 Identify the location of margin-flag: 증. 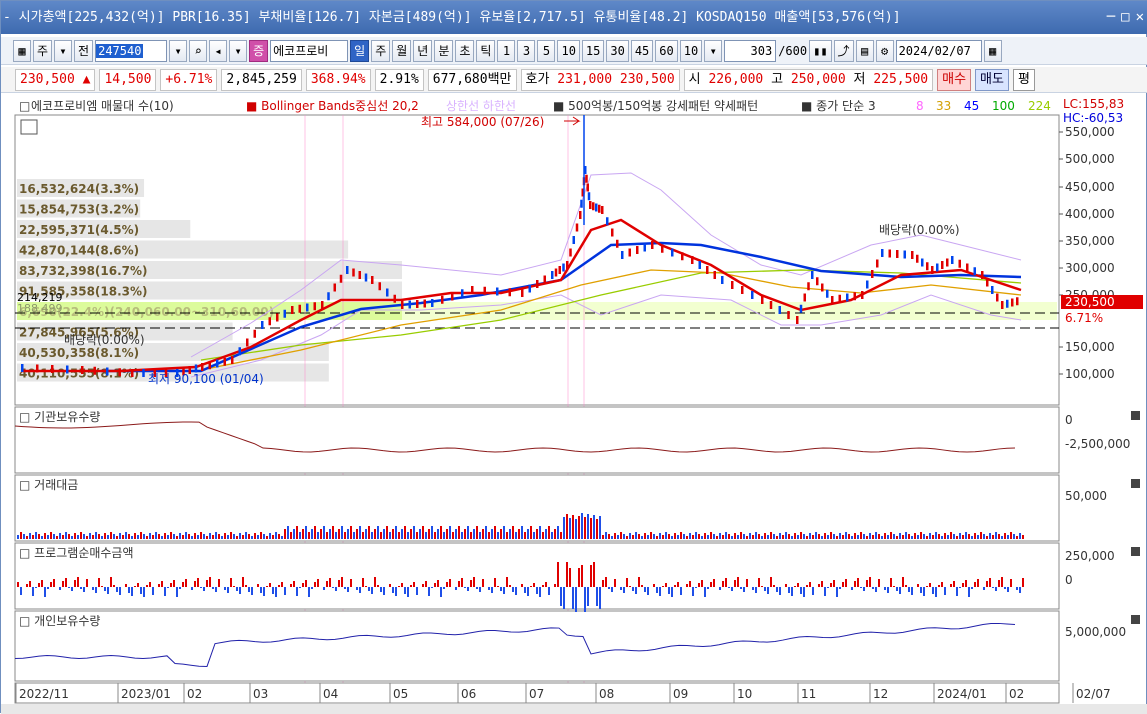
(259, 50).